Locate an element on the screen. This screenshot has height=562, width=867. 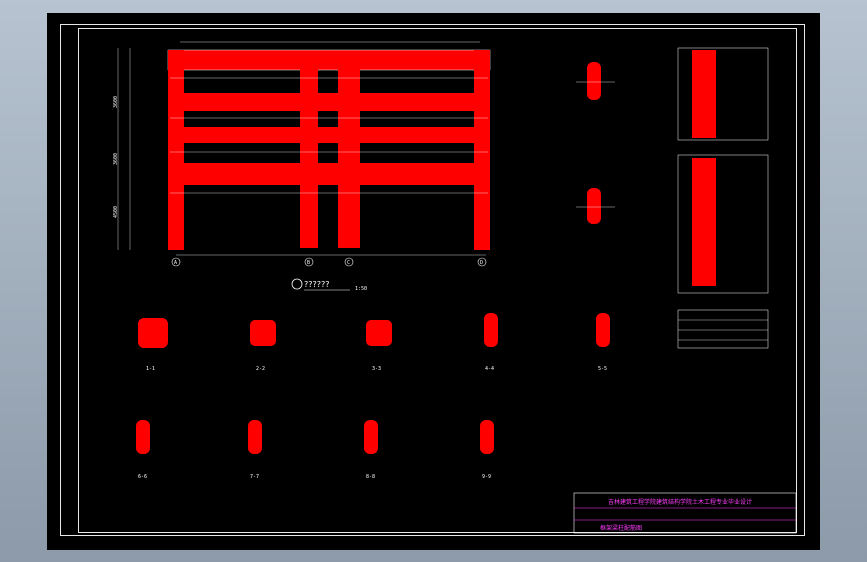
view-label: ?????? is located at coordinates (316, 284).